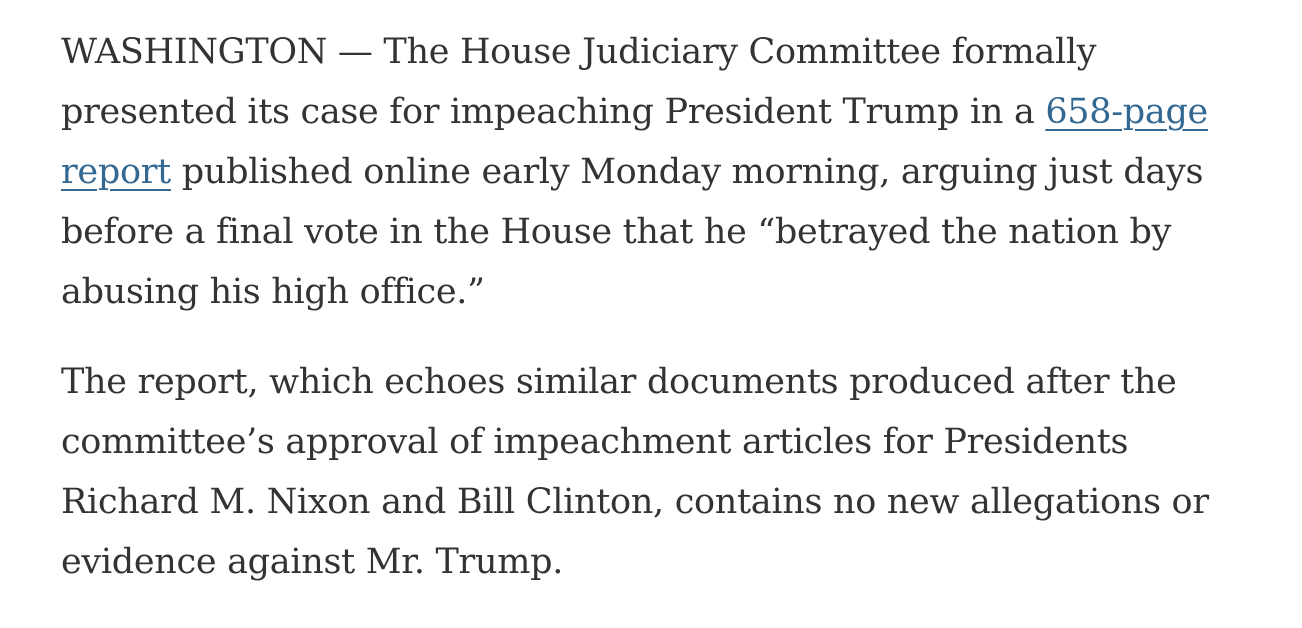  I want to click on paragraph-1-line-5: abusing his high office.”, so click(273, 292).